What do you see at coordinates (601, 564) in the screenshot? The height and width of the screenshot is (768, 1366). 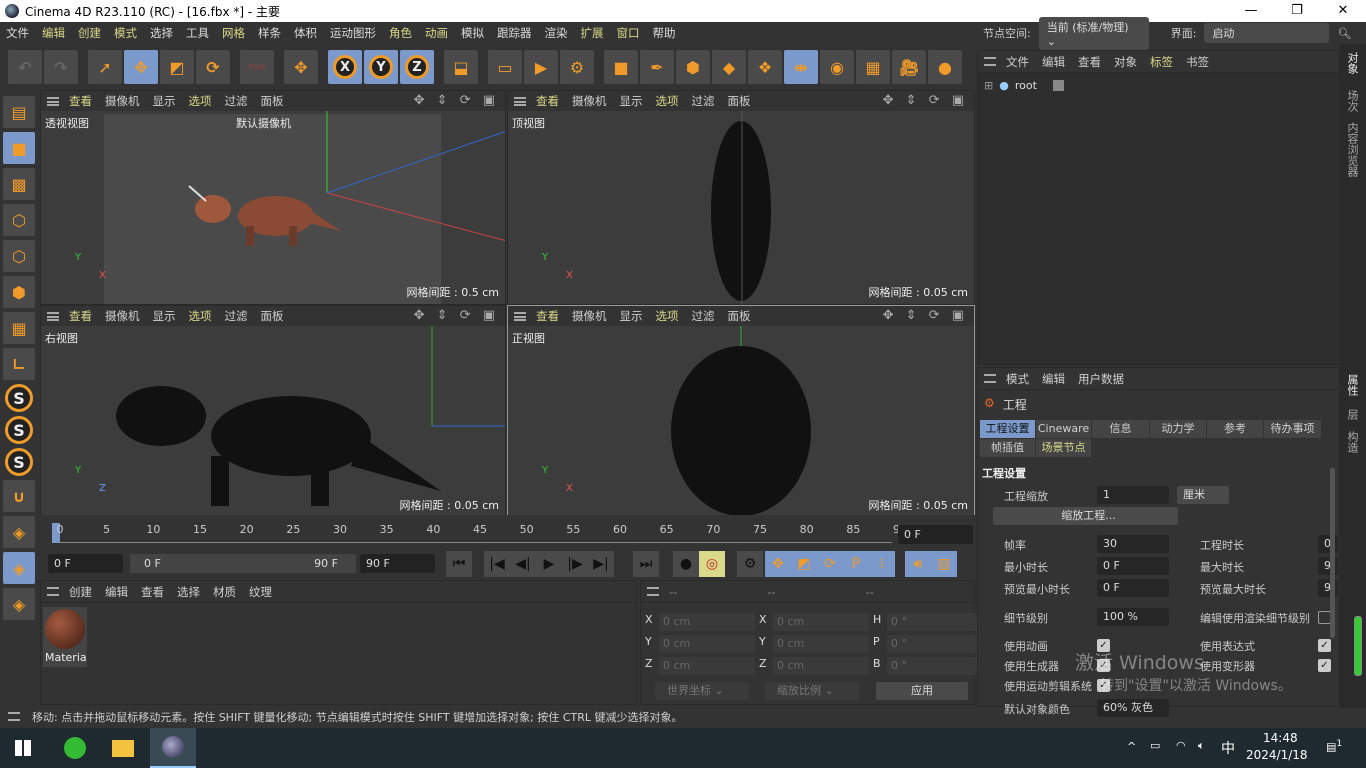 I see `next-key-button: ▶|` at bounding box center [601, 564].